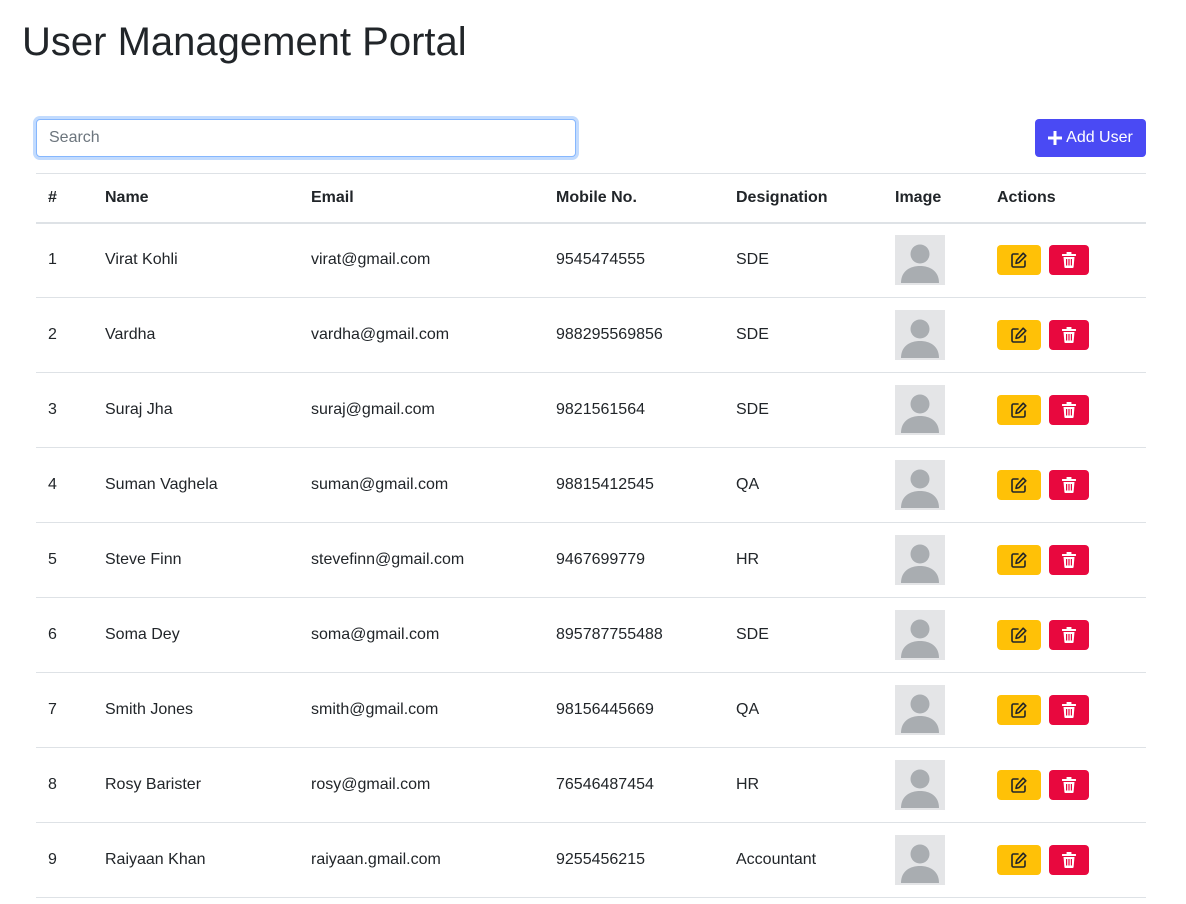 The image size is (1186, 904). Describe the element at coordinates (52, 334) in the screenshot. I see `row-number: 2` at that location.